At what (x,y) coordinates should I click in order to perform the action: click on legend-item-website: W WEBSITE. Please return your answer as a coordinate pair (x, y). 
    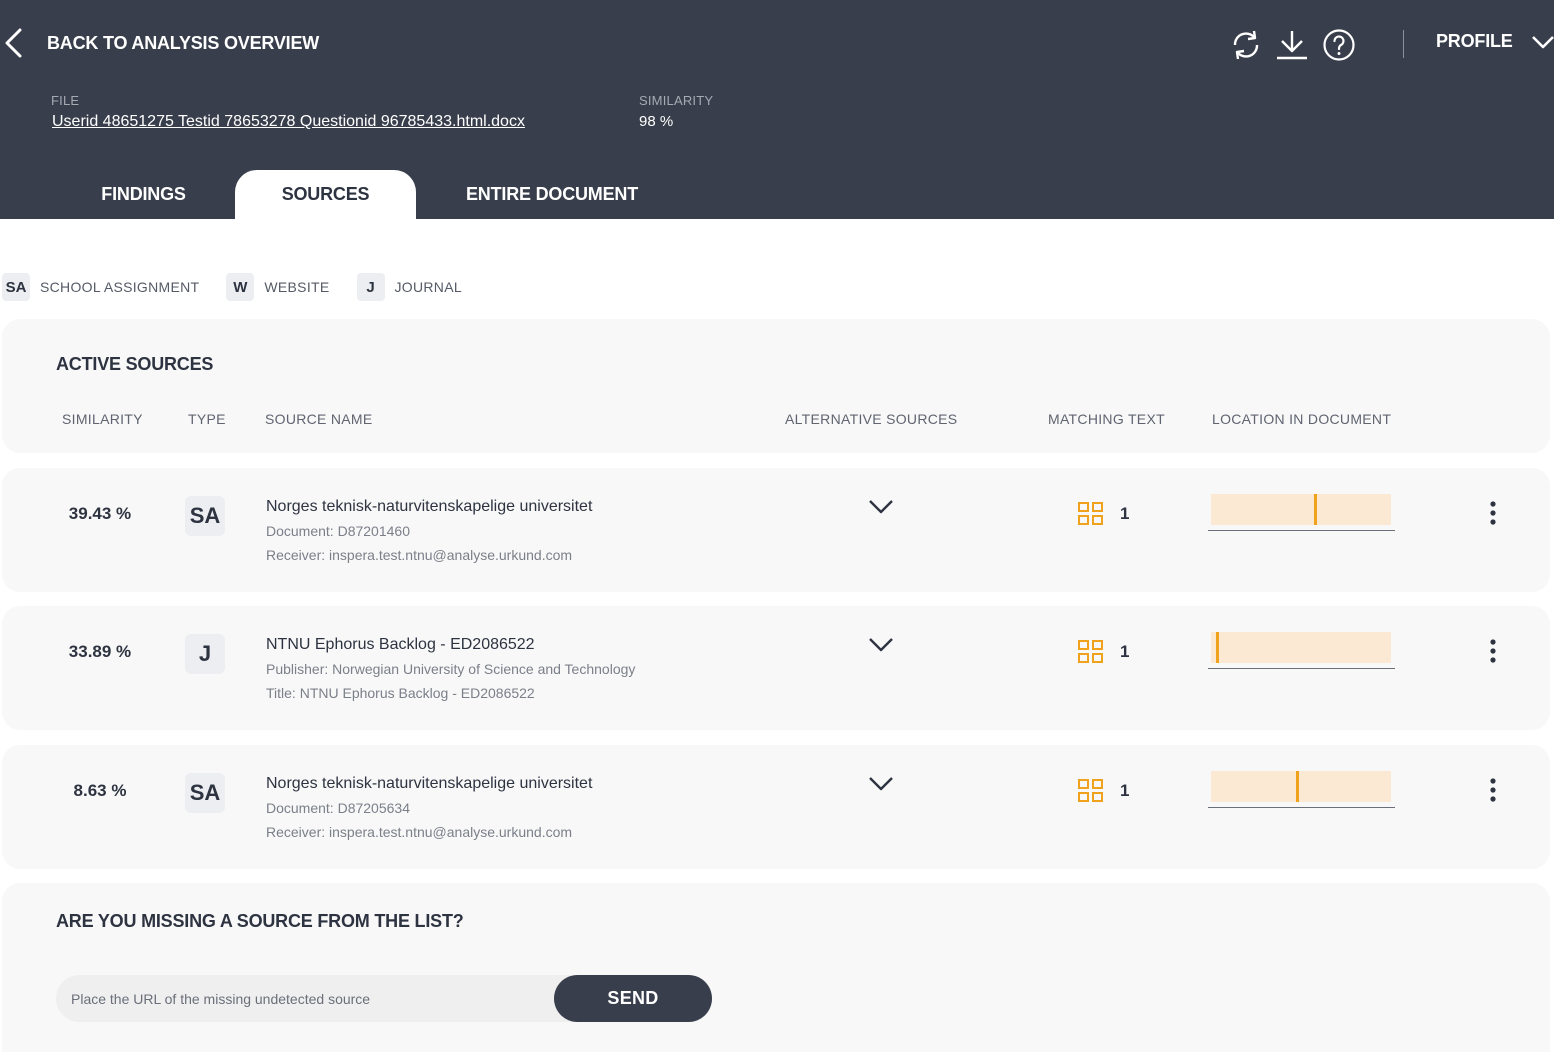
    Looking at the image, I should click on (277, 287).